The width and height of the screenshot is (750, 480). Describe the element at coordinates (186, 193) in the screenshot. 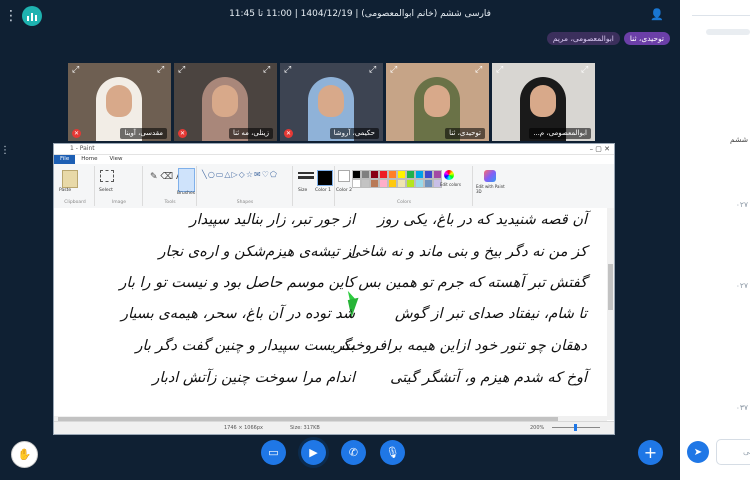

I see `brushes-label: Brushes` at that location.